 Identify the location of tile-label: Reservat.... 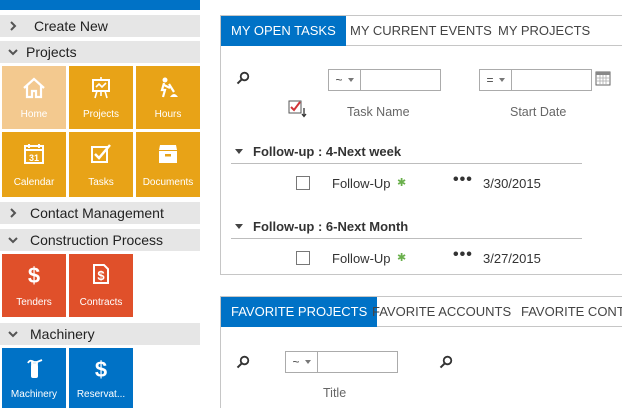
(101, 394).